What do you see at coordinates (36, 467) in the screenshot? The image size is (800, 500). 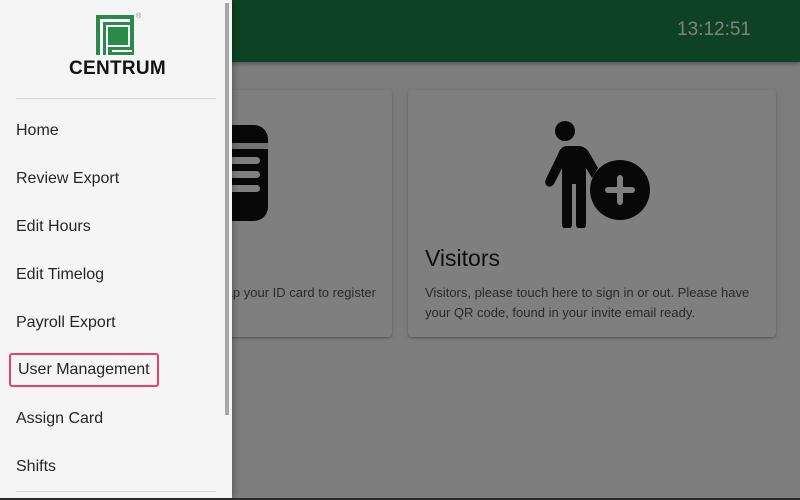 I see `nav-item-shifts: Shifts` at bounding box center [36, 467].